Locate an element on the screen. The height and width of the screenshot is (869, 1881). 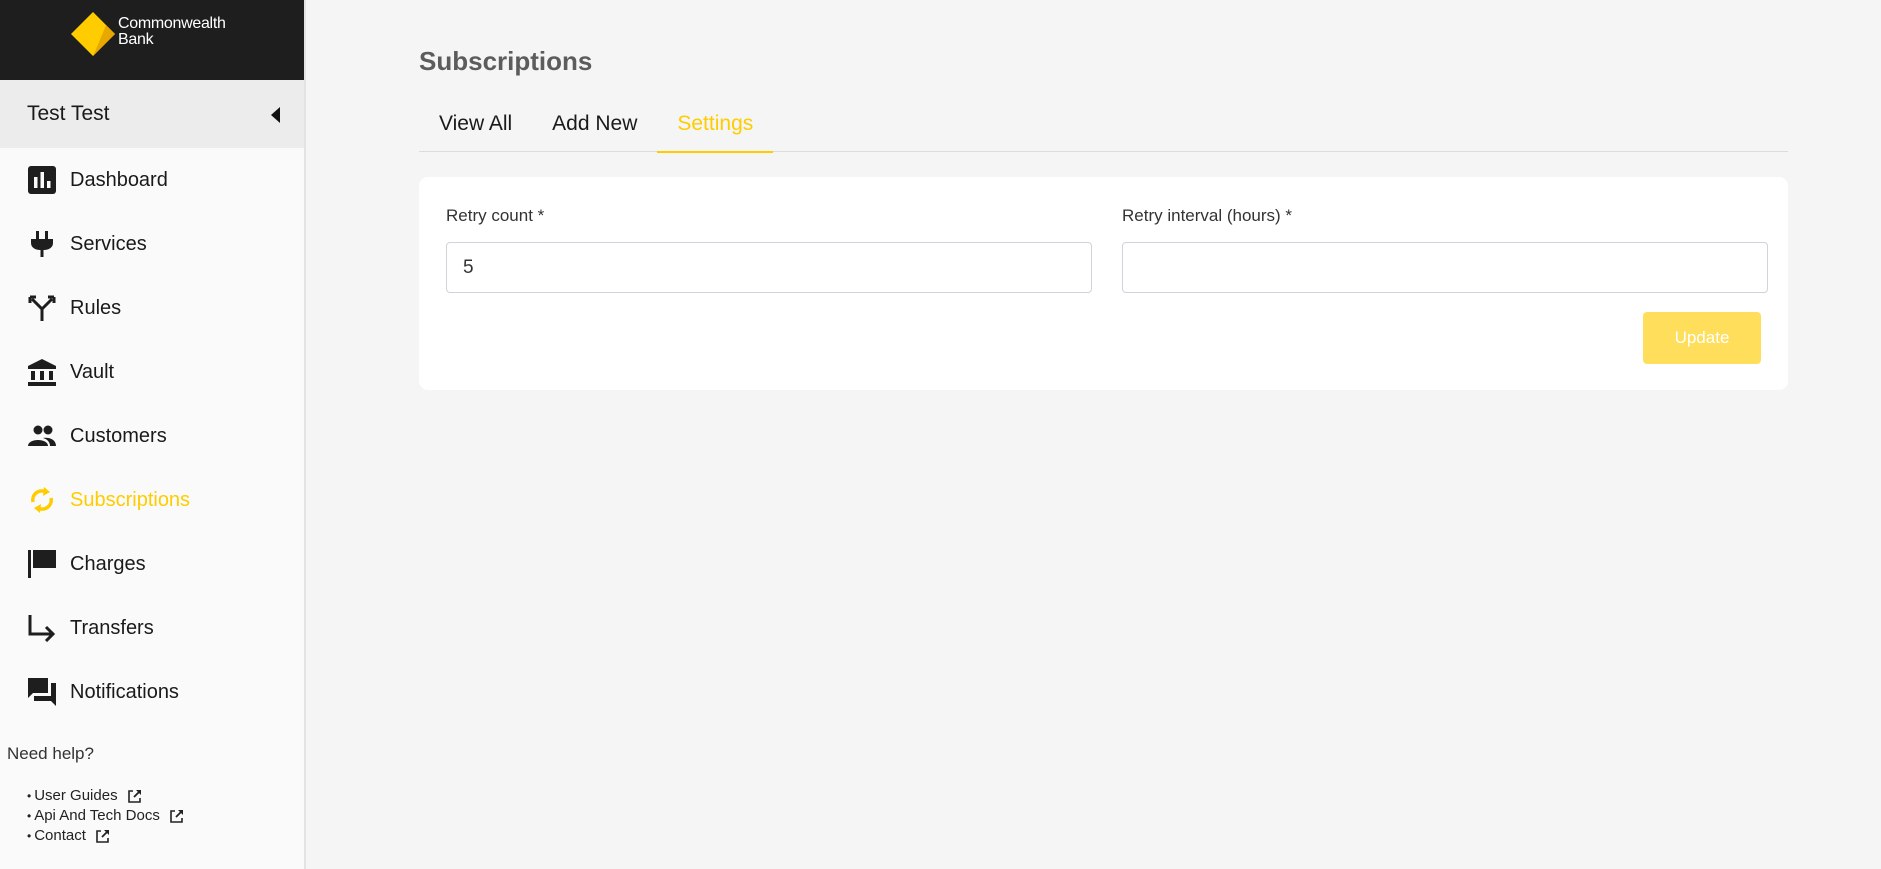
sidebar-item-customers: Customers is located at coordinates (152, 436).